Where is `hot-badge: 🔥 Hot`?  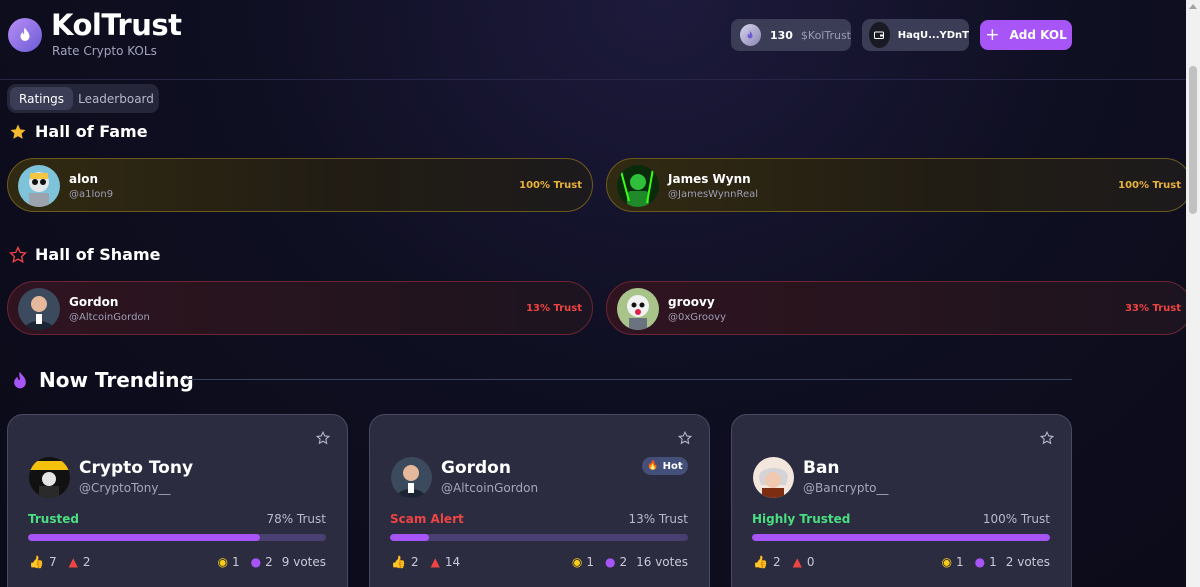 hot-badge: 🔥 Hot is located at coordinates (665, 466).